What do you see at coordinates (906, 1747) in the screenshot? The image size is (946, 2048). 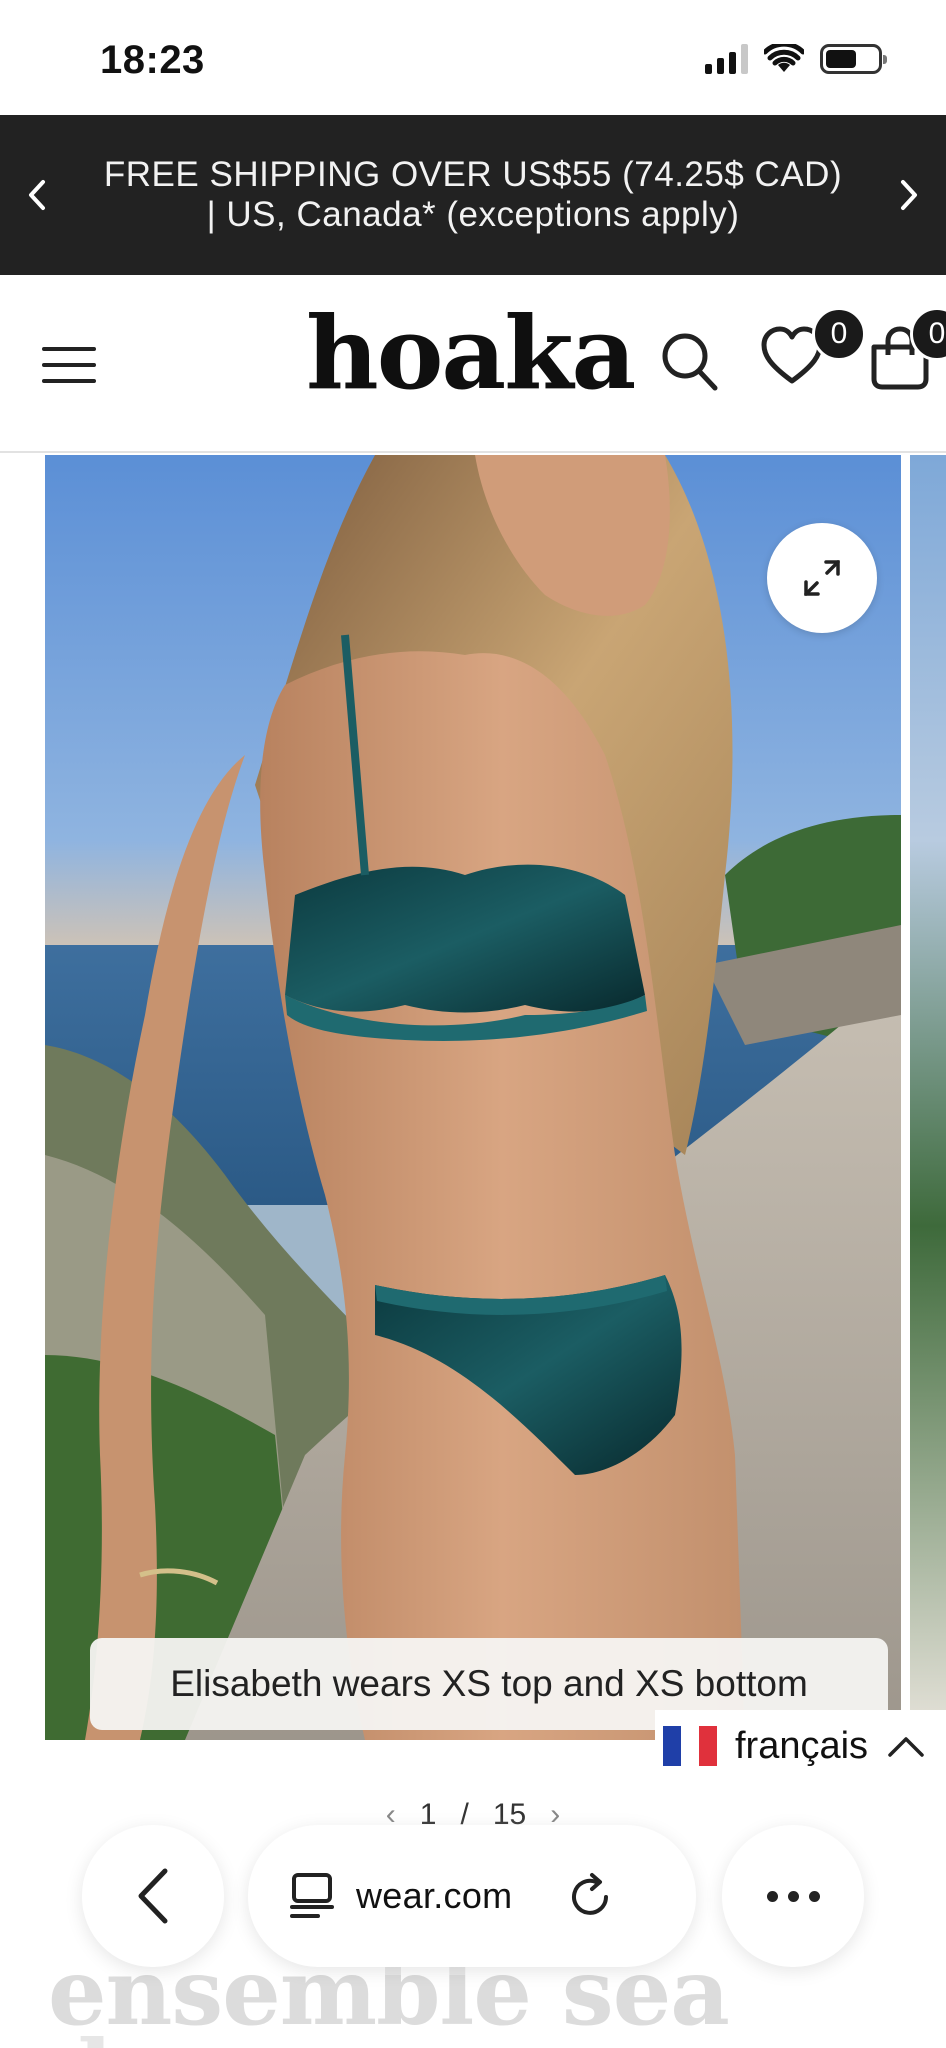 I see `chevron-up-icon` at bounding box center [906, 1747].